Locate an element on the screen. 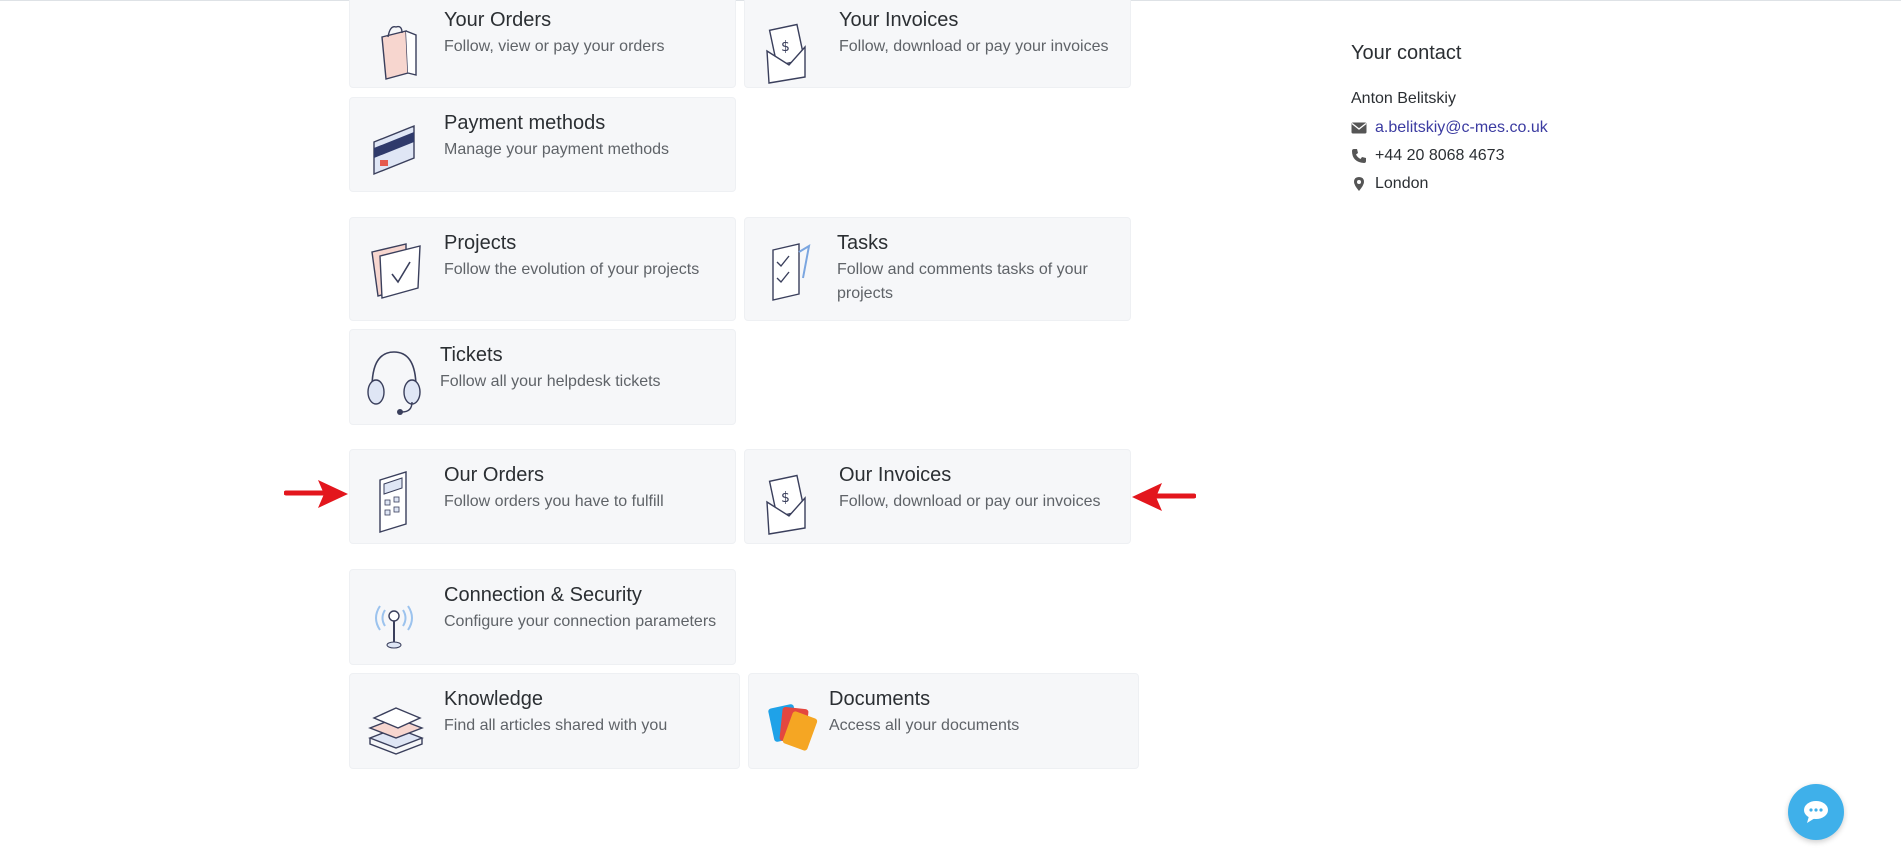 Image resolution: width=1901 pixels, height=863 pixels. card-title: Your Orders is located at coordinates (498, 20).